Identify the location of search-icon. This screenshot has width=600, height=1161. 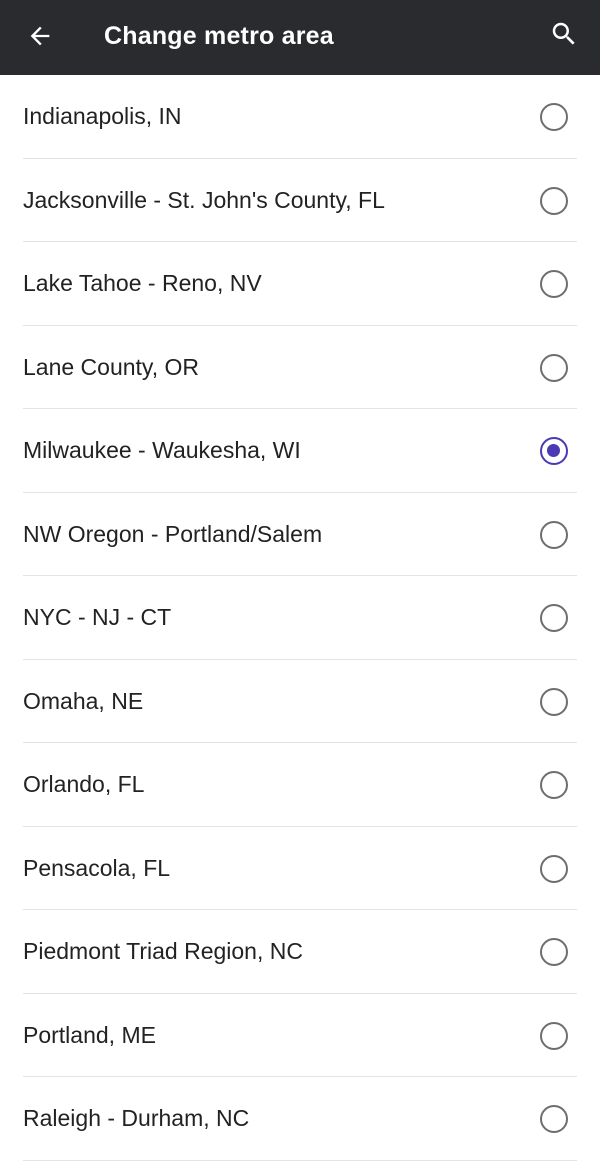
(563, 33).